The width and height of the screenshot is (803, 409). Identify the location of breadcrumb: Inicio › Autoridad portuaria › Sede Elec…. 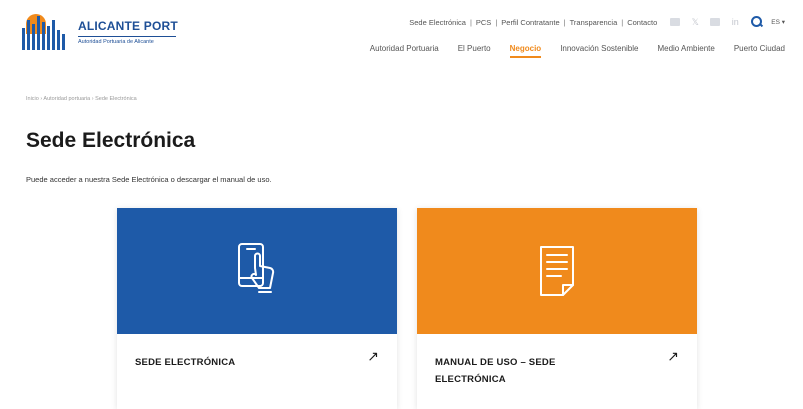
(81, 99).